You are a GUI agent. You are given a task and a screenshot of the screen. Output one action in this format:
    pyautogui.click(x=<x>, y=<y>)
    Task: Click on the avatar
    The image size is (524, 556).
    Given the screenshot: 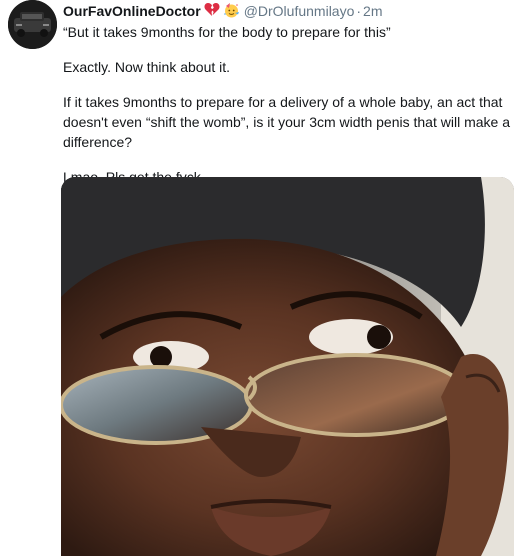 What is the action you would take?
    pyautogui.click(x=32, y=24)
    